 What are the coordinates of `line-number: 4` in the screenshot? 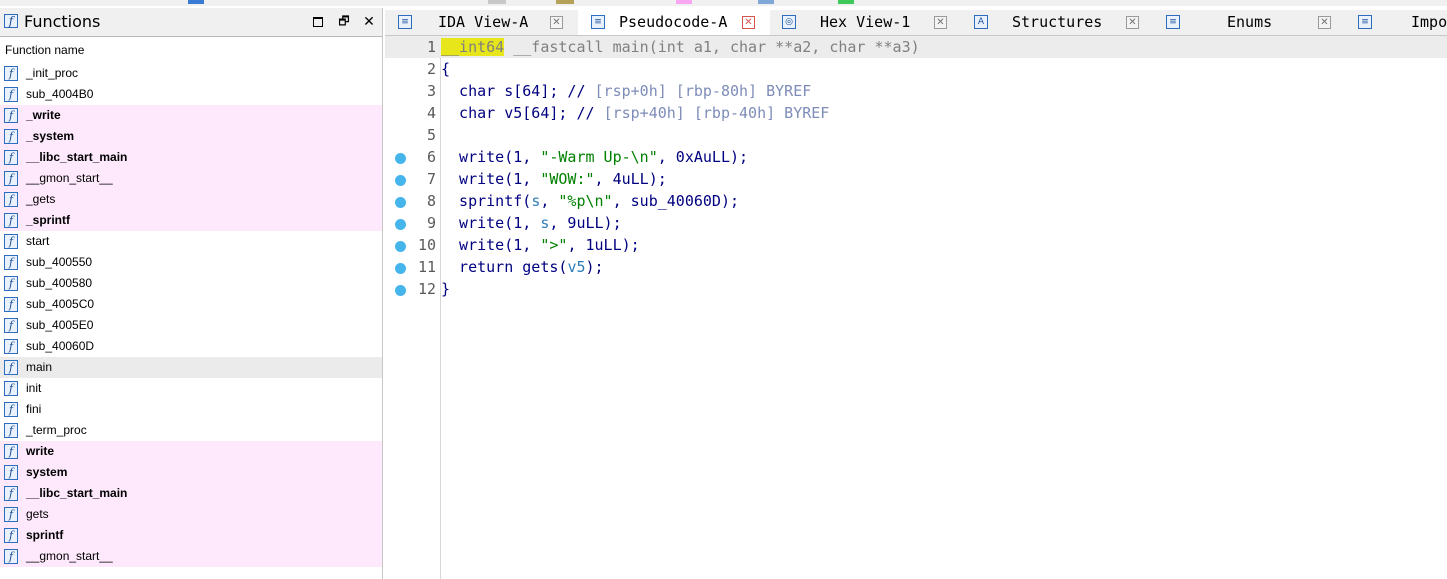 It's located at (431, 113).